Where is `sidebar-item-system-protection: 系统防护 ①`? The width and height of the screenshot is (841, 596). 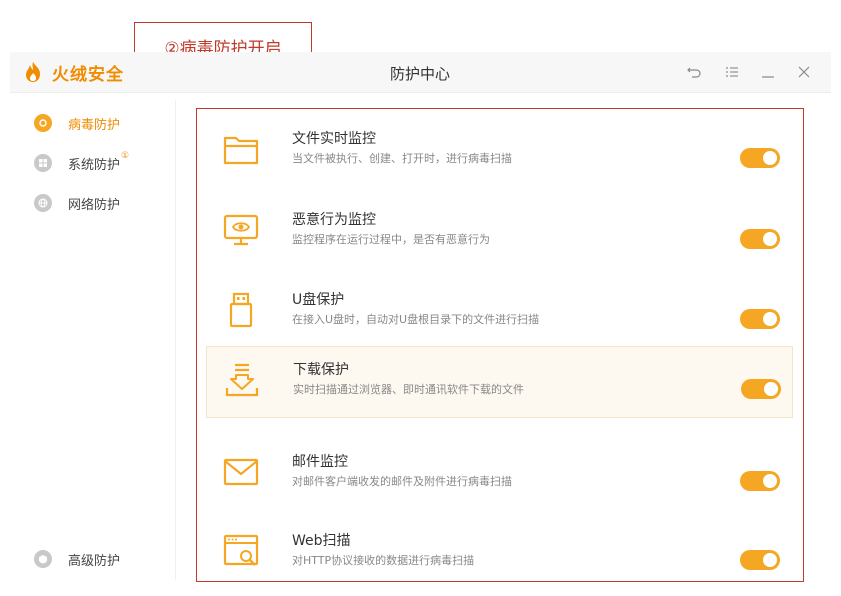
sidebar-item-system-protection: 系统防护 ① is located at coordinates (81, 163).